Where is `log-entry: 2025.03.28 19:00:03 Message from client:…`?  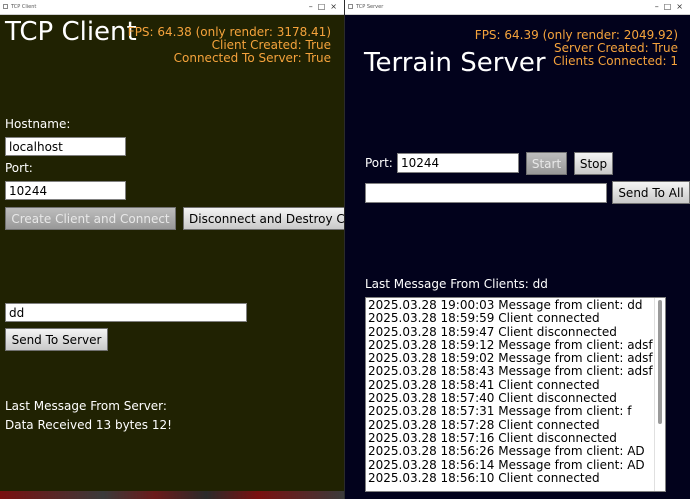 log-entry: 2025.03.28 19:00:03 Message from client:… is located at coordinates (505, 305).